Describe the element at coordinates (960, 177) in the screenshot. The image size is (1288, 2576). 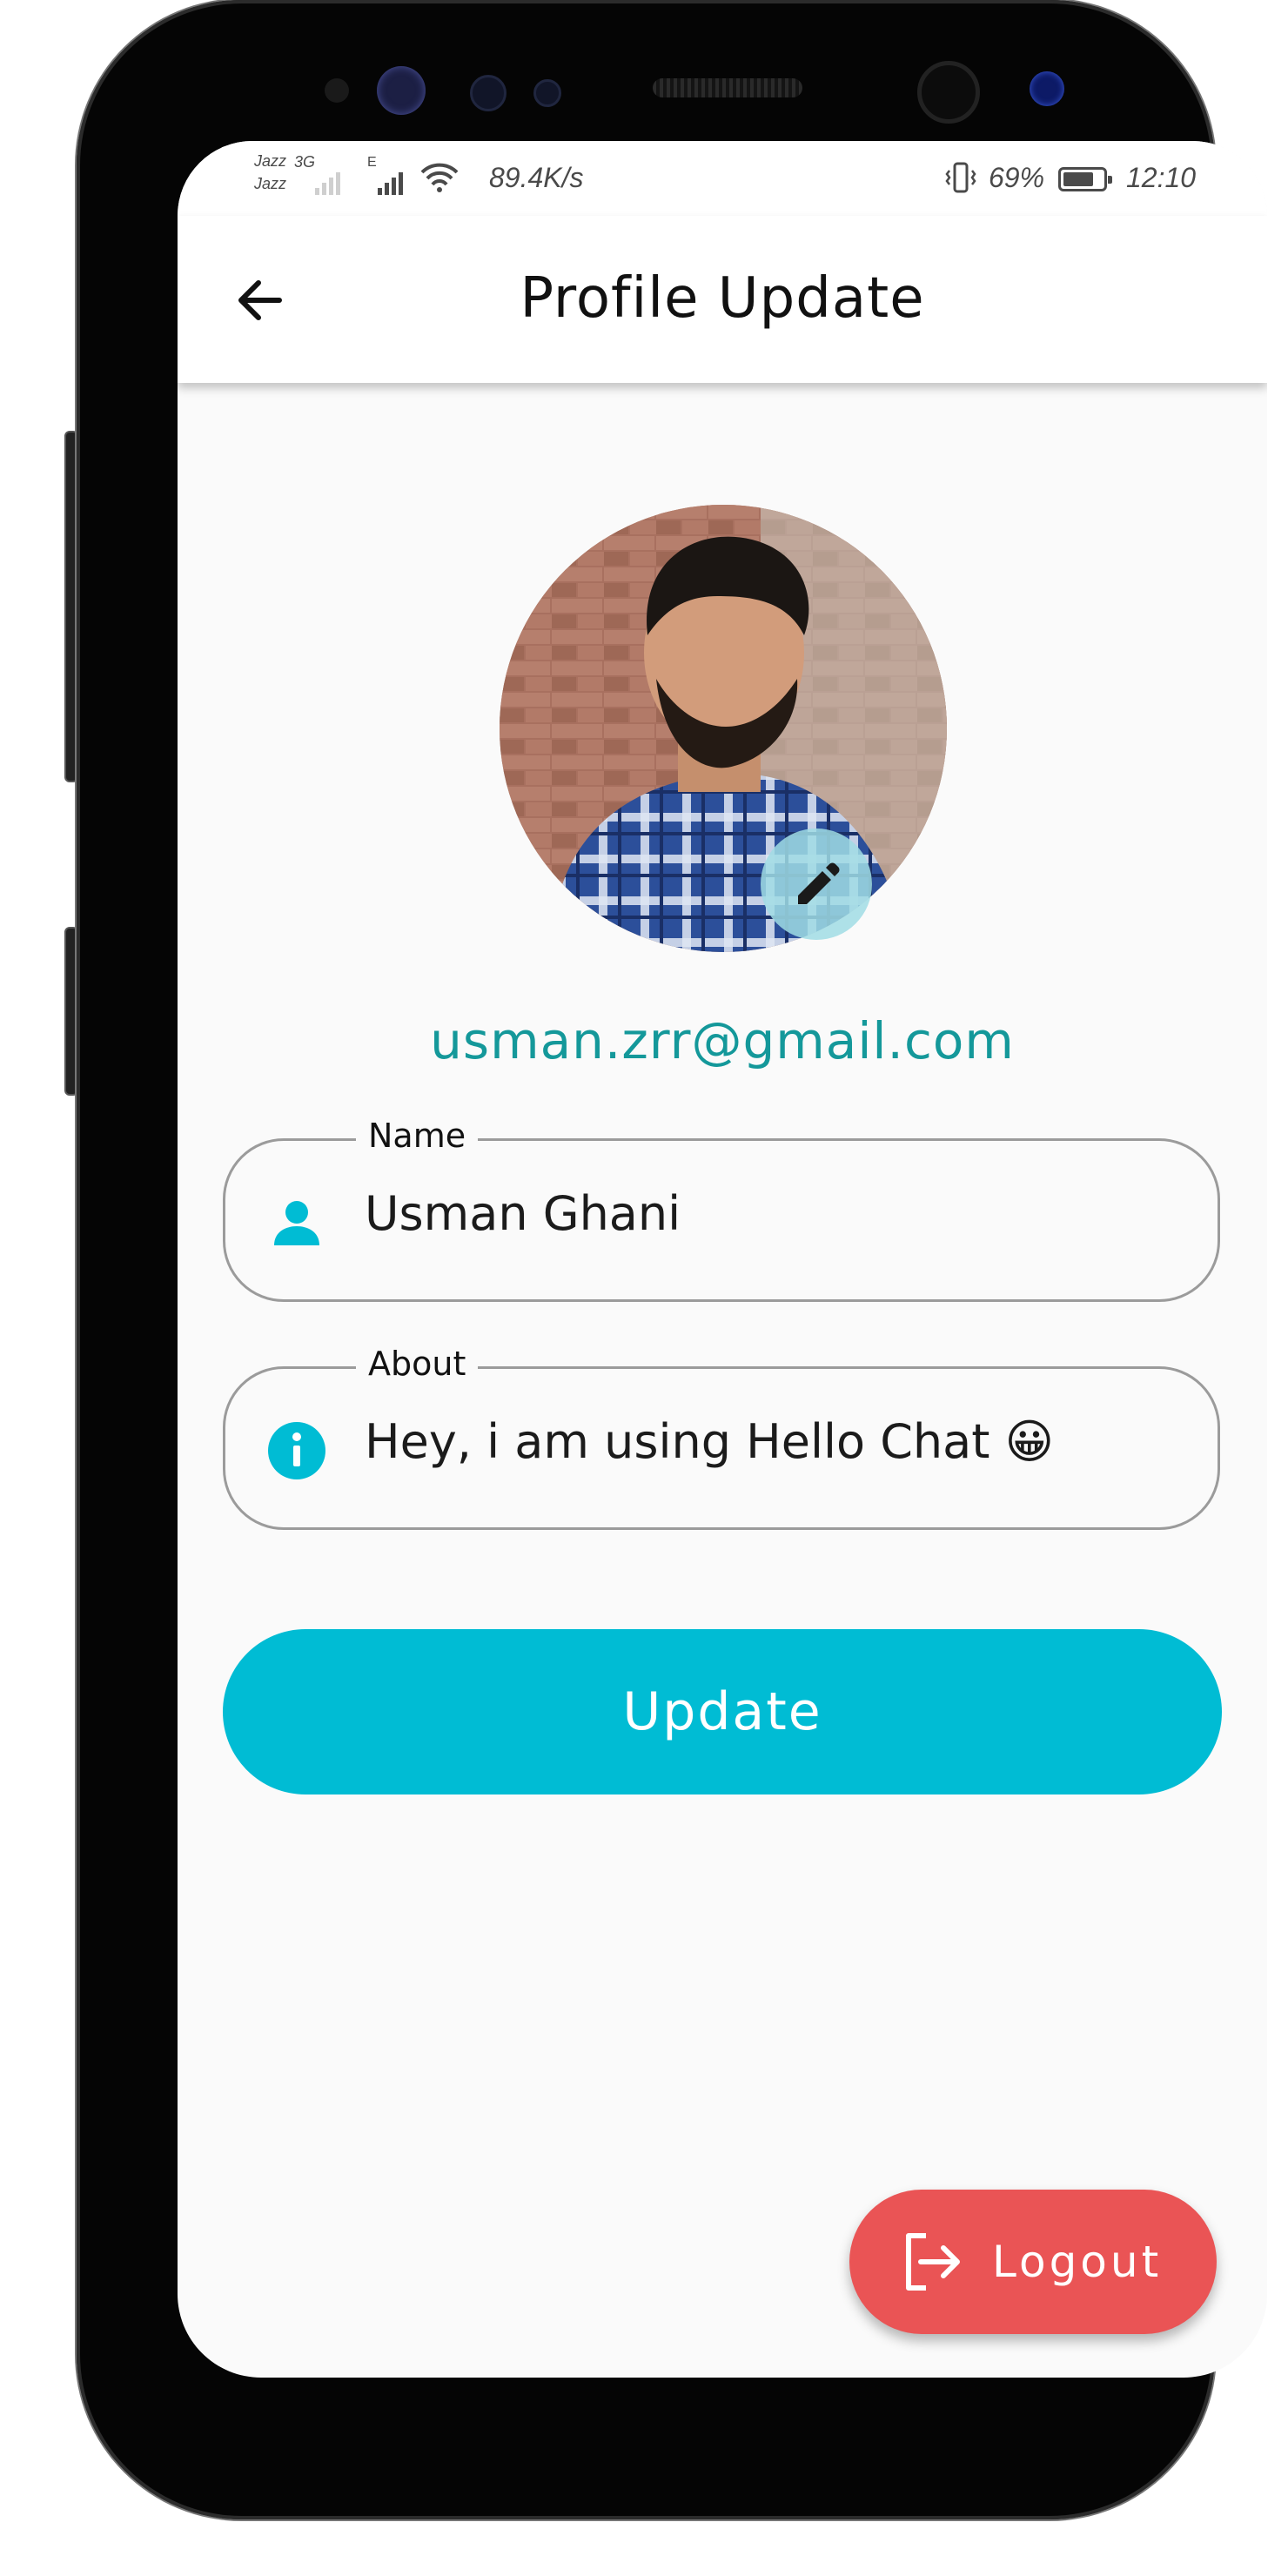
I see `vibrate-icon` at that location.